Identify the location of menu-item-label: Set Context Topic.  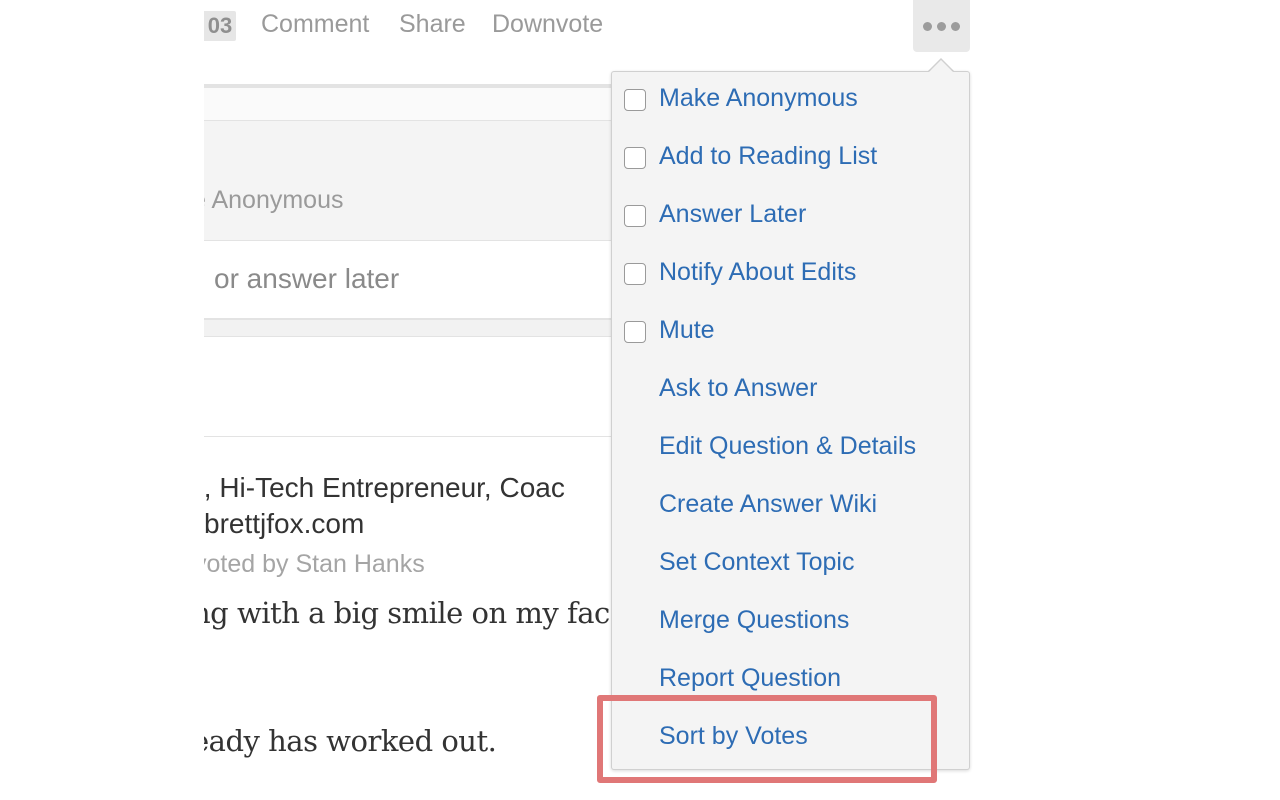
(757, 562).